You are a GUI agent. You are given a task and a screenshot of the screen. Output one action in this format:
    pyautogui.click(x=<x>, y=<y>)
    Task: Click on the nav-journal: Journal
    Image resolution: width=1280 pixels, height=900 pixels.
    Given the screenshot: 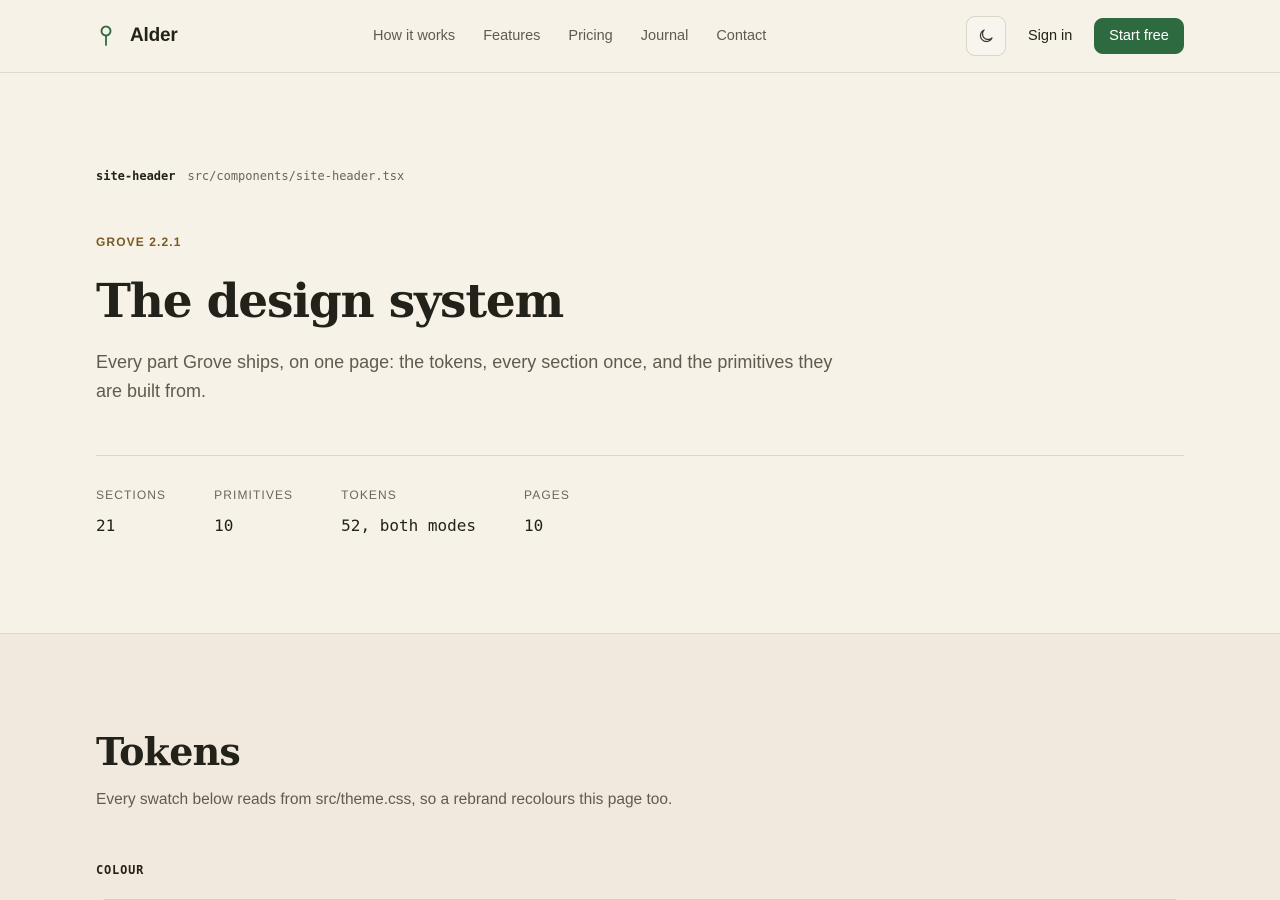 What is the action you would take?
    pyautogui.click(x=665, y=36)
    